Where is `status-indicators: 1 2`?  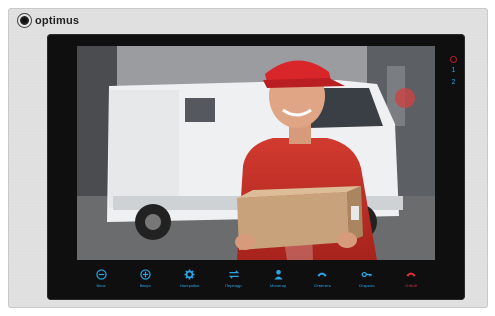 status-indicators: 1 2 is located at coordinates (453, 71).